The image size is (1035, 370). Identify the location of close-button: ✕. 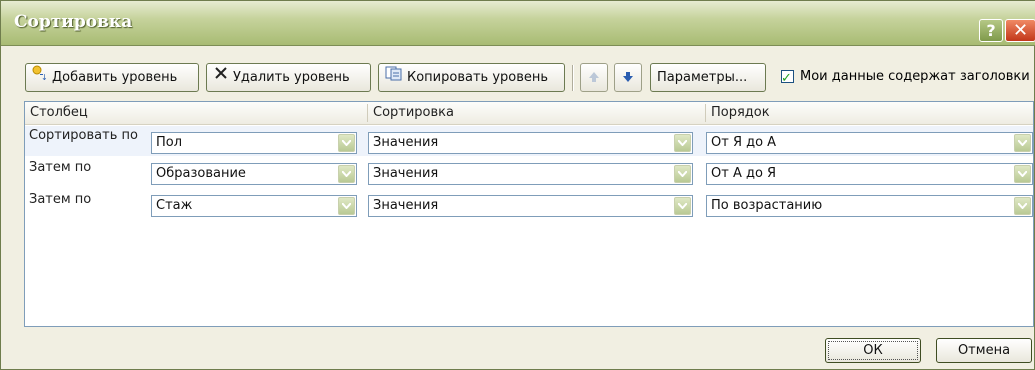
(1020, 30).